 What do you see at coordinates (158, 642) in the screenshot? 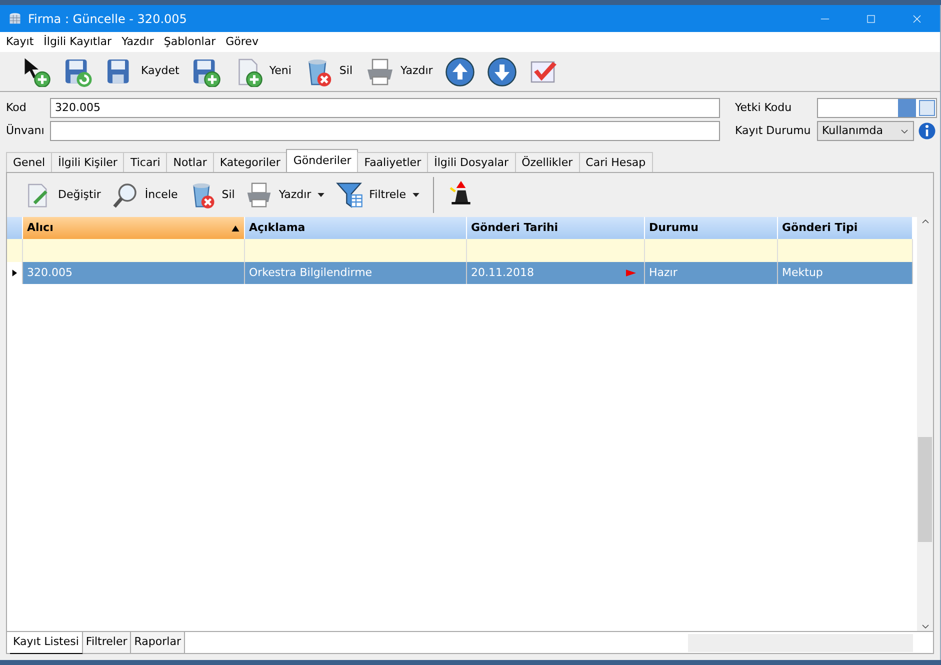
I see `tab: Raporlar` at bounding box center [158, 642].